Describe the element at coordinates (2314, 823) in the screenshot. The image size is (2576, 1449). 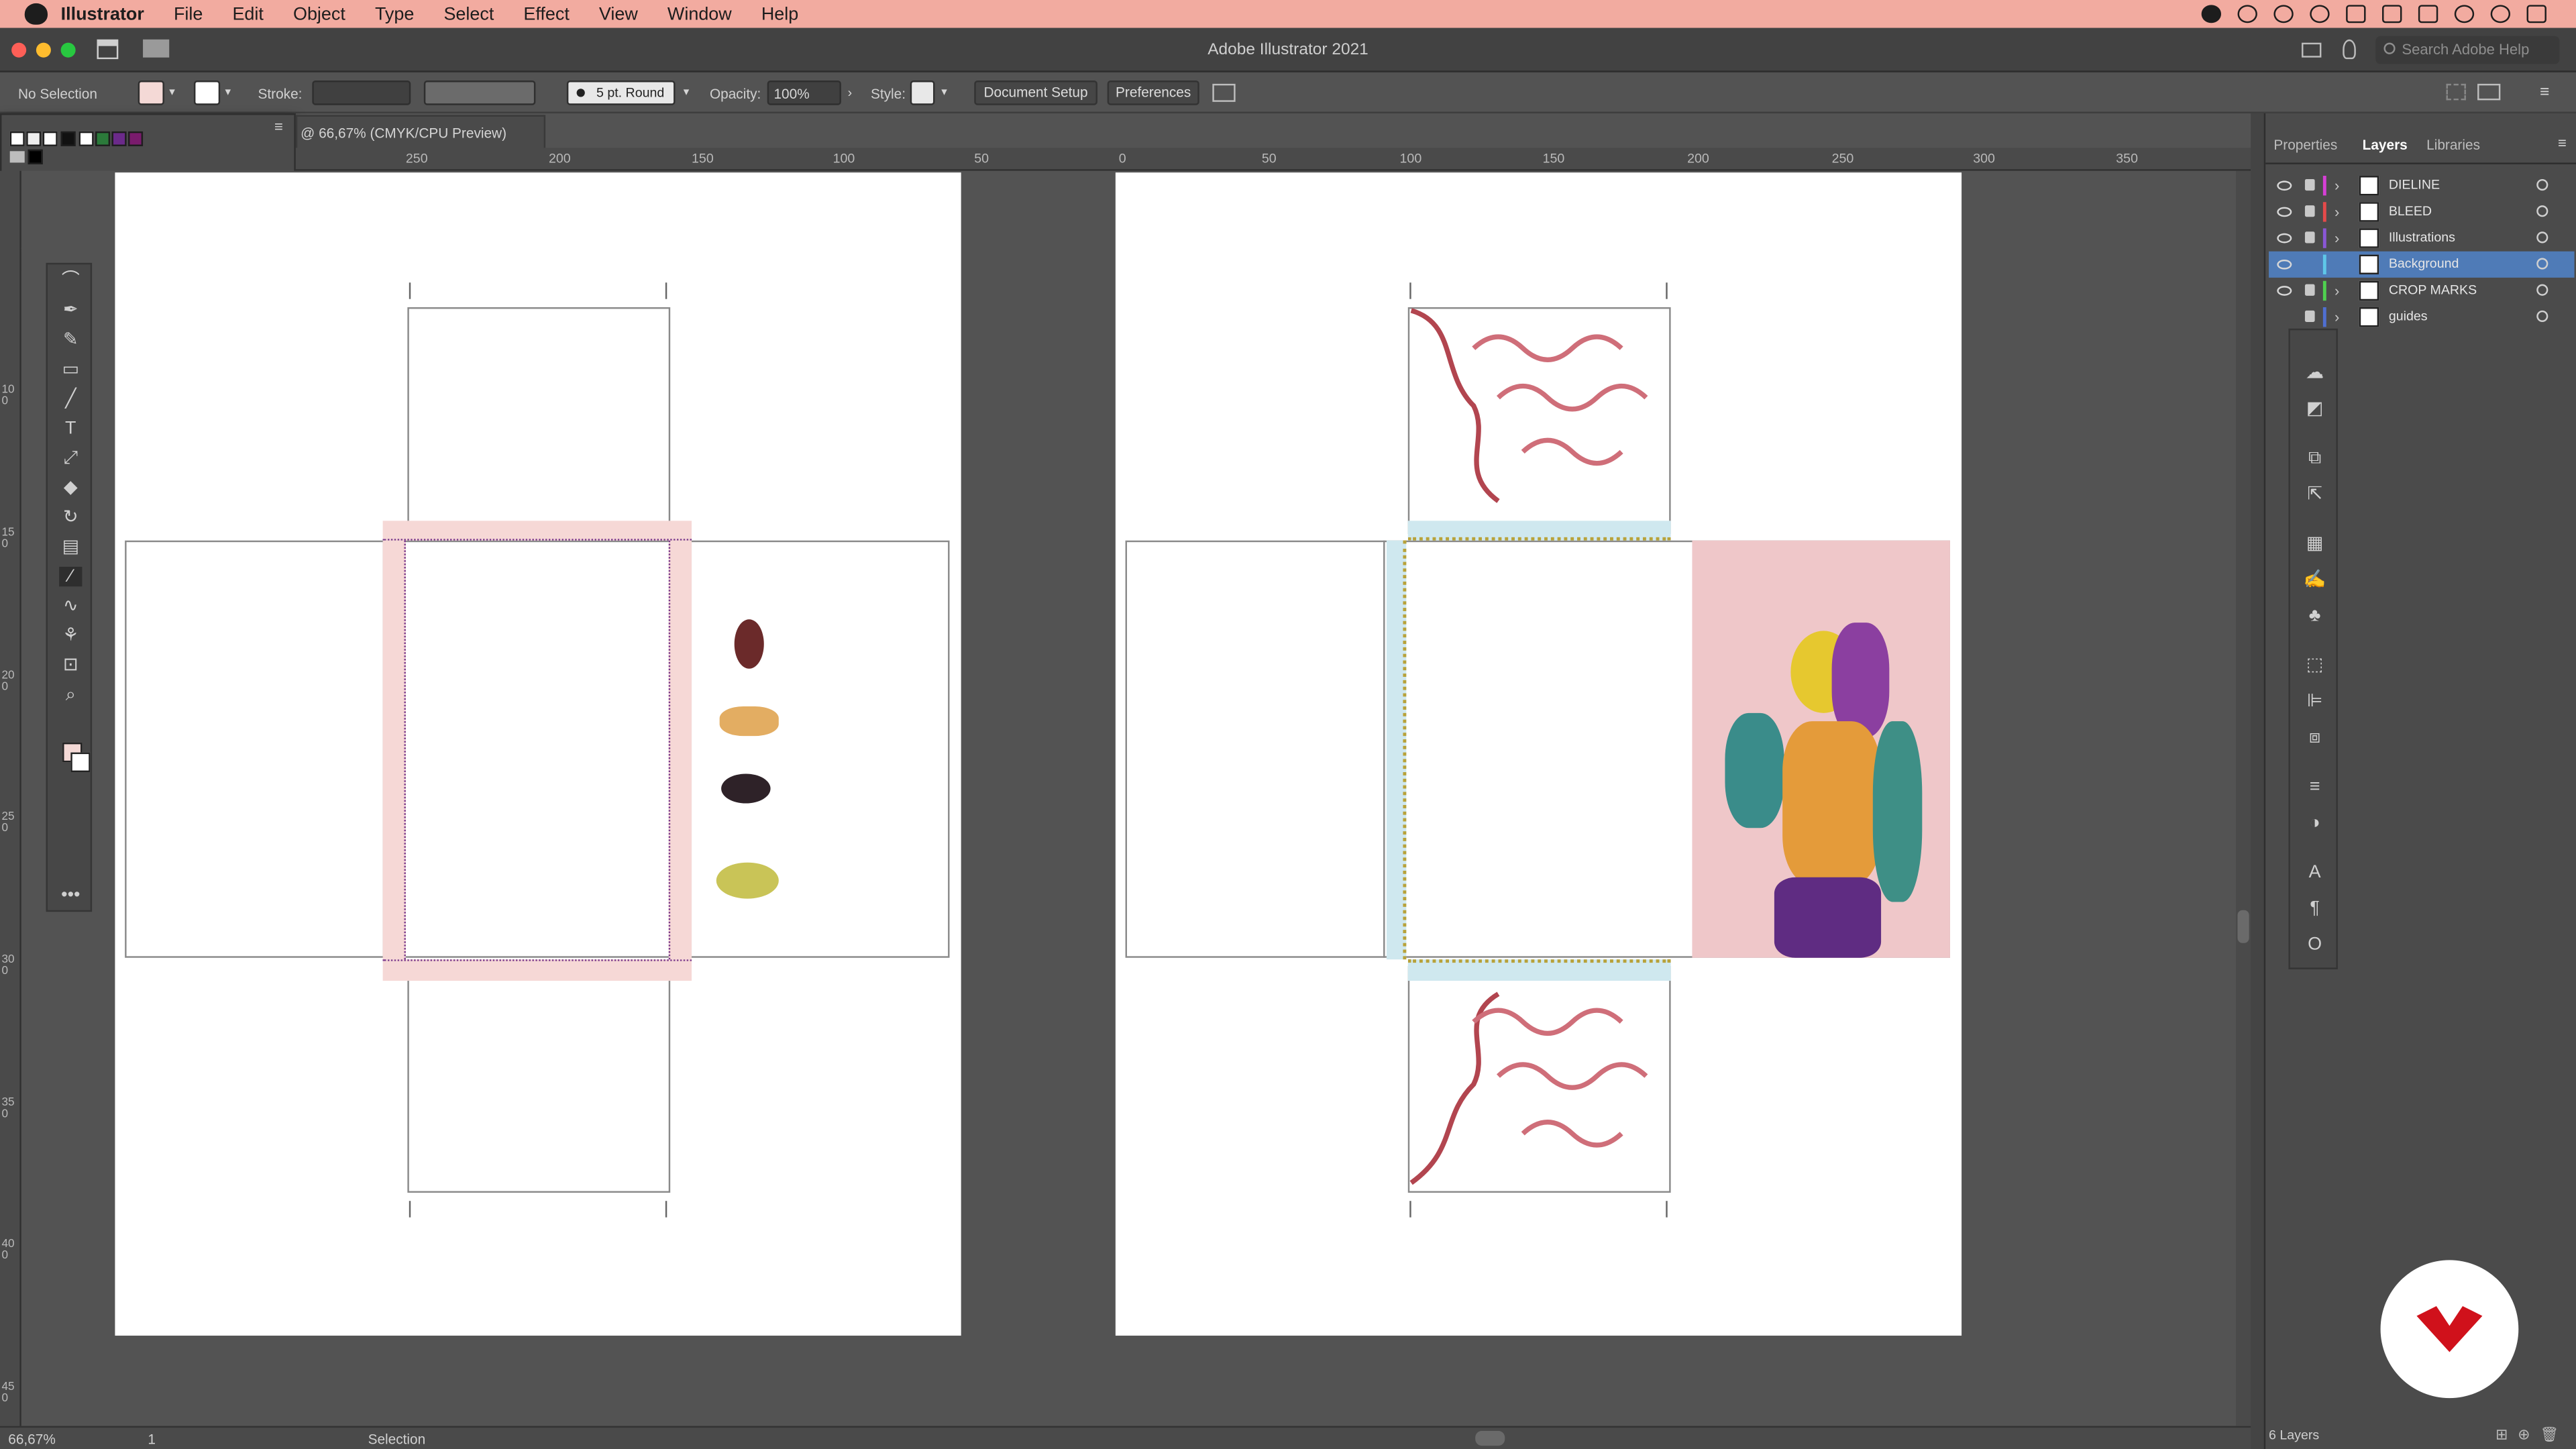
I see `appearance-panel-icon: ◑` at that location.